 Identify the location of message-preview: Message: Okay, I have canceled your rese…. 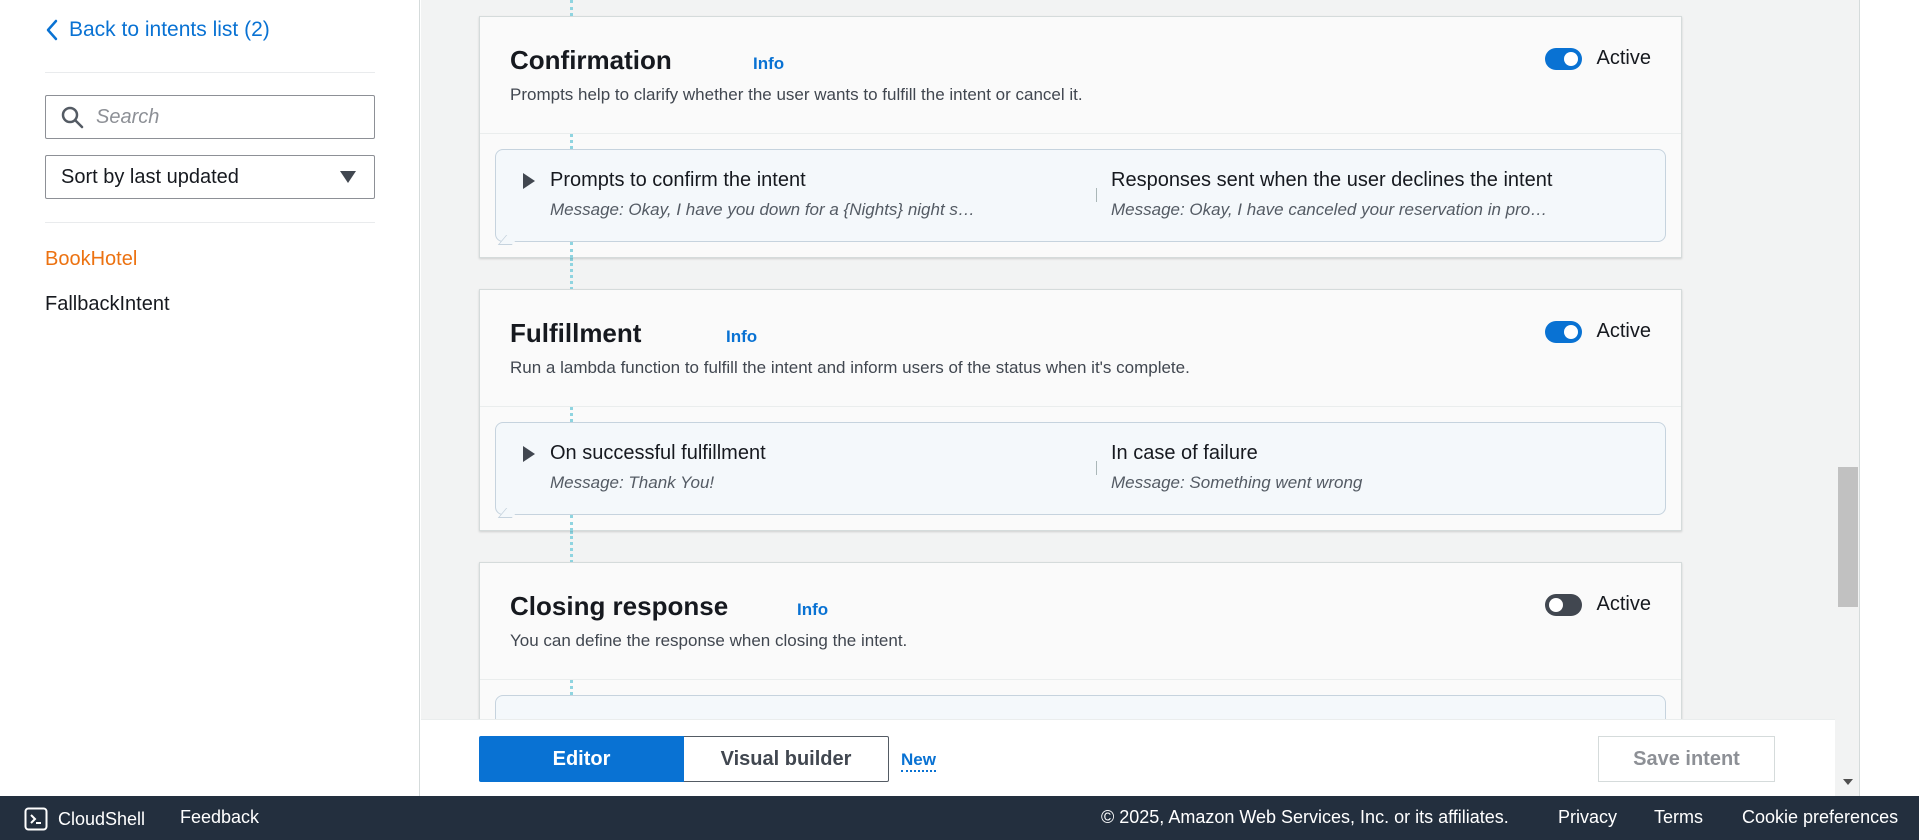
(1329, 209).